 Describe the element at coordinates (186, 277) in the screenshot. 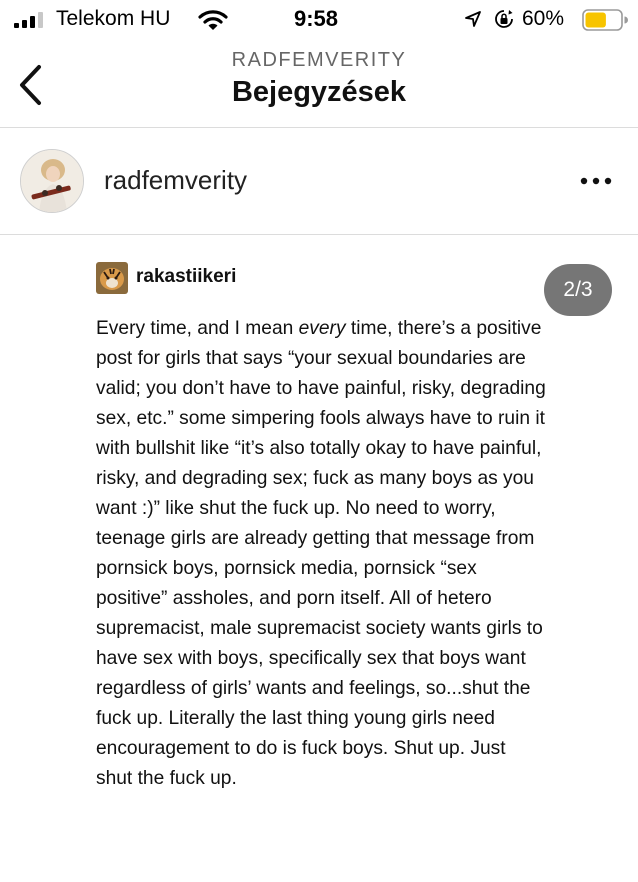

I see `reblog-author-name: rakastiikeri` at that location.